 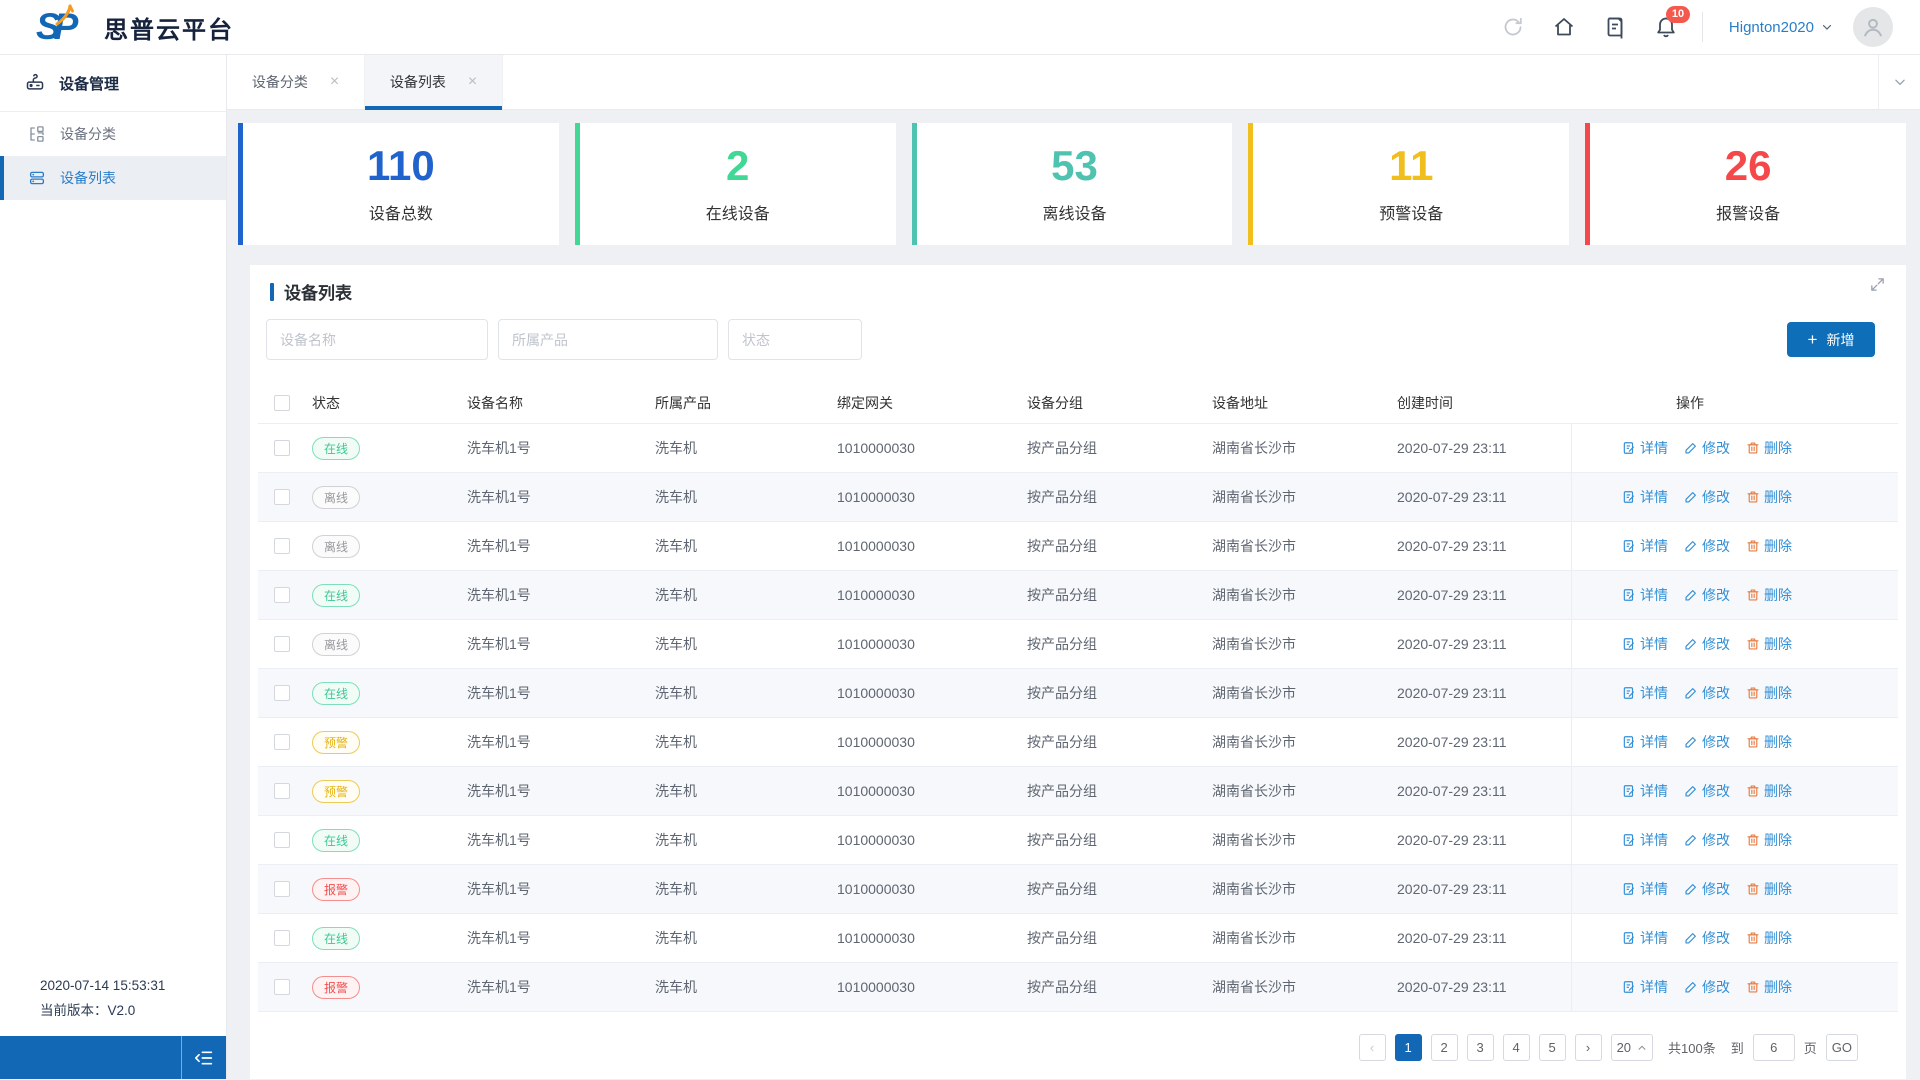 I want to click on collapse-menu-icon, so click(x=204, y=1057).